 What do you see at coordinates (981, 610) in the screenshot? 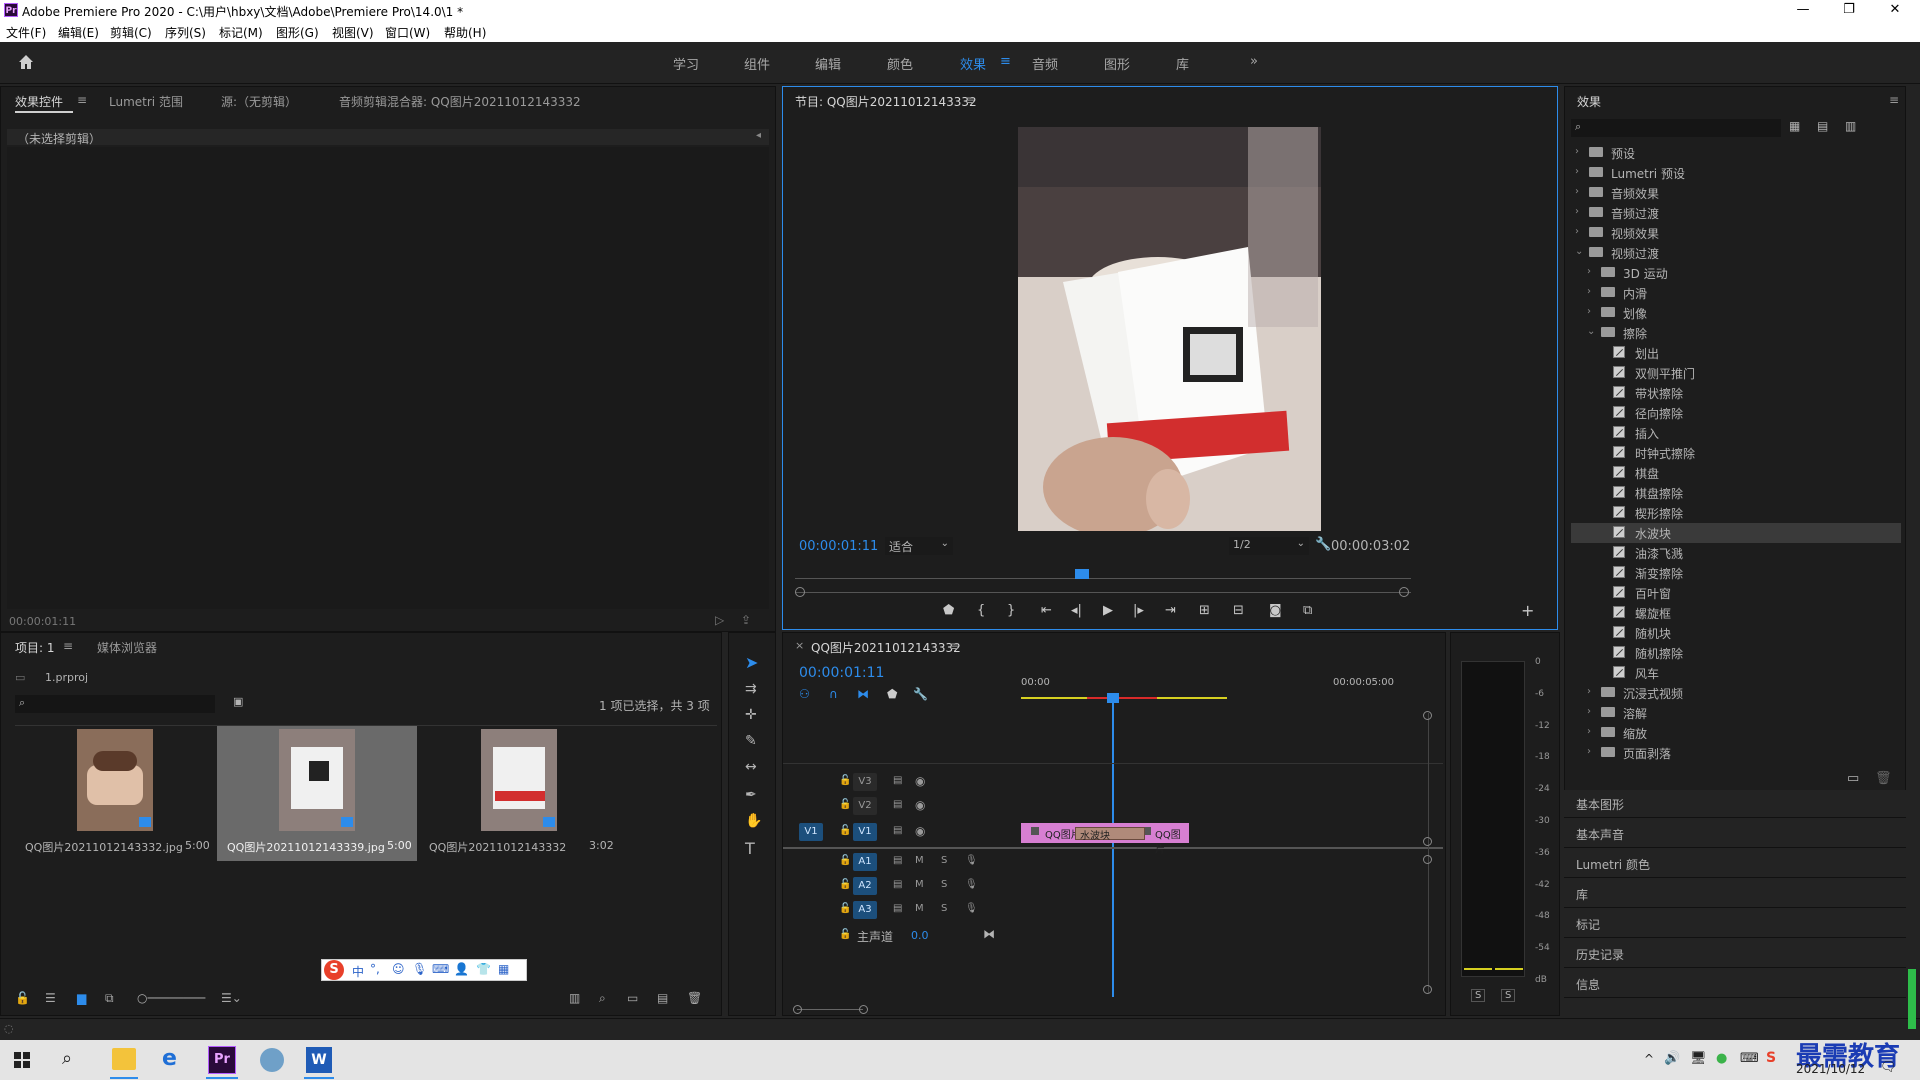
I see `mark-in-icon: {` at bounding box center [981, 610].